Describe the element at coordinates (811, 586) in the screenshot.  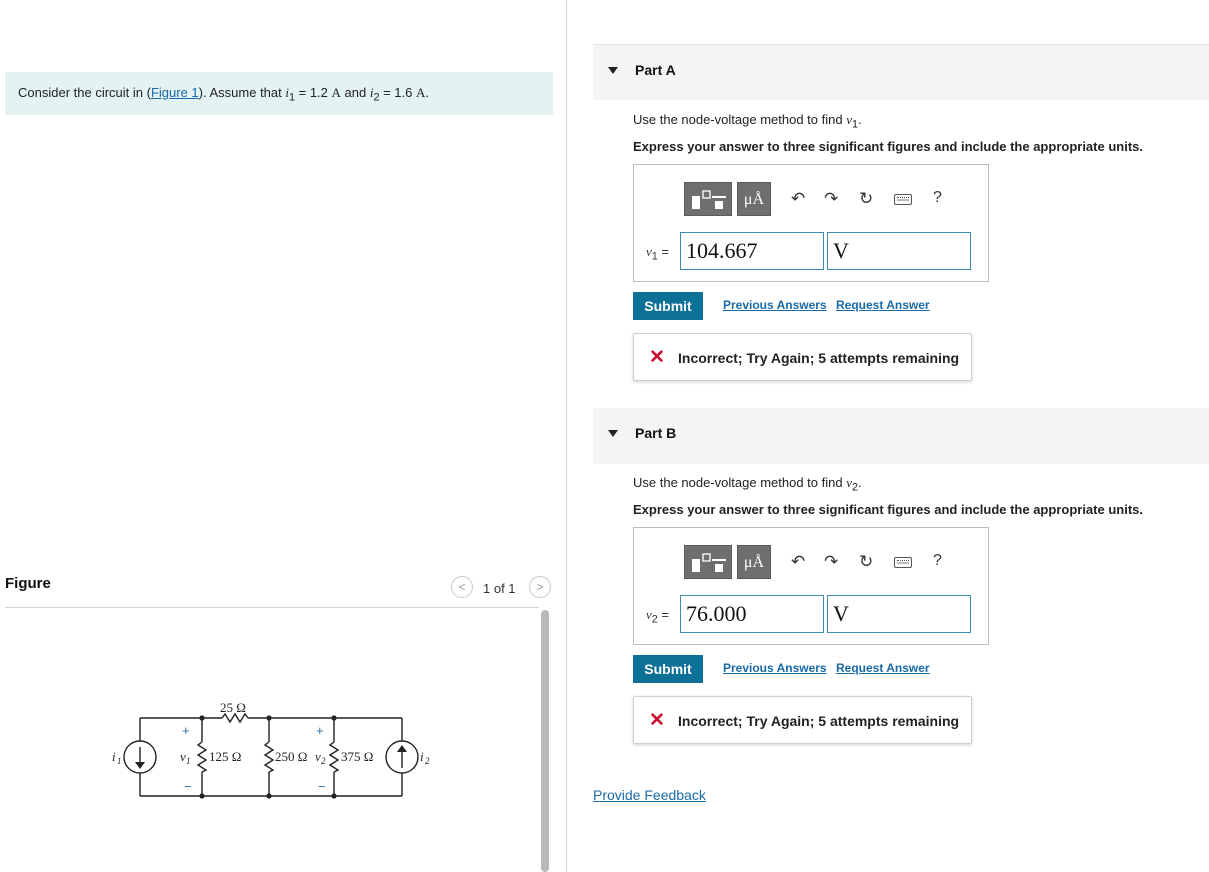
I see `part-b-answer-box: μÅ ↶ ↷ ↻ ? v2 = 76.000 V` at that location.